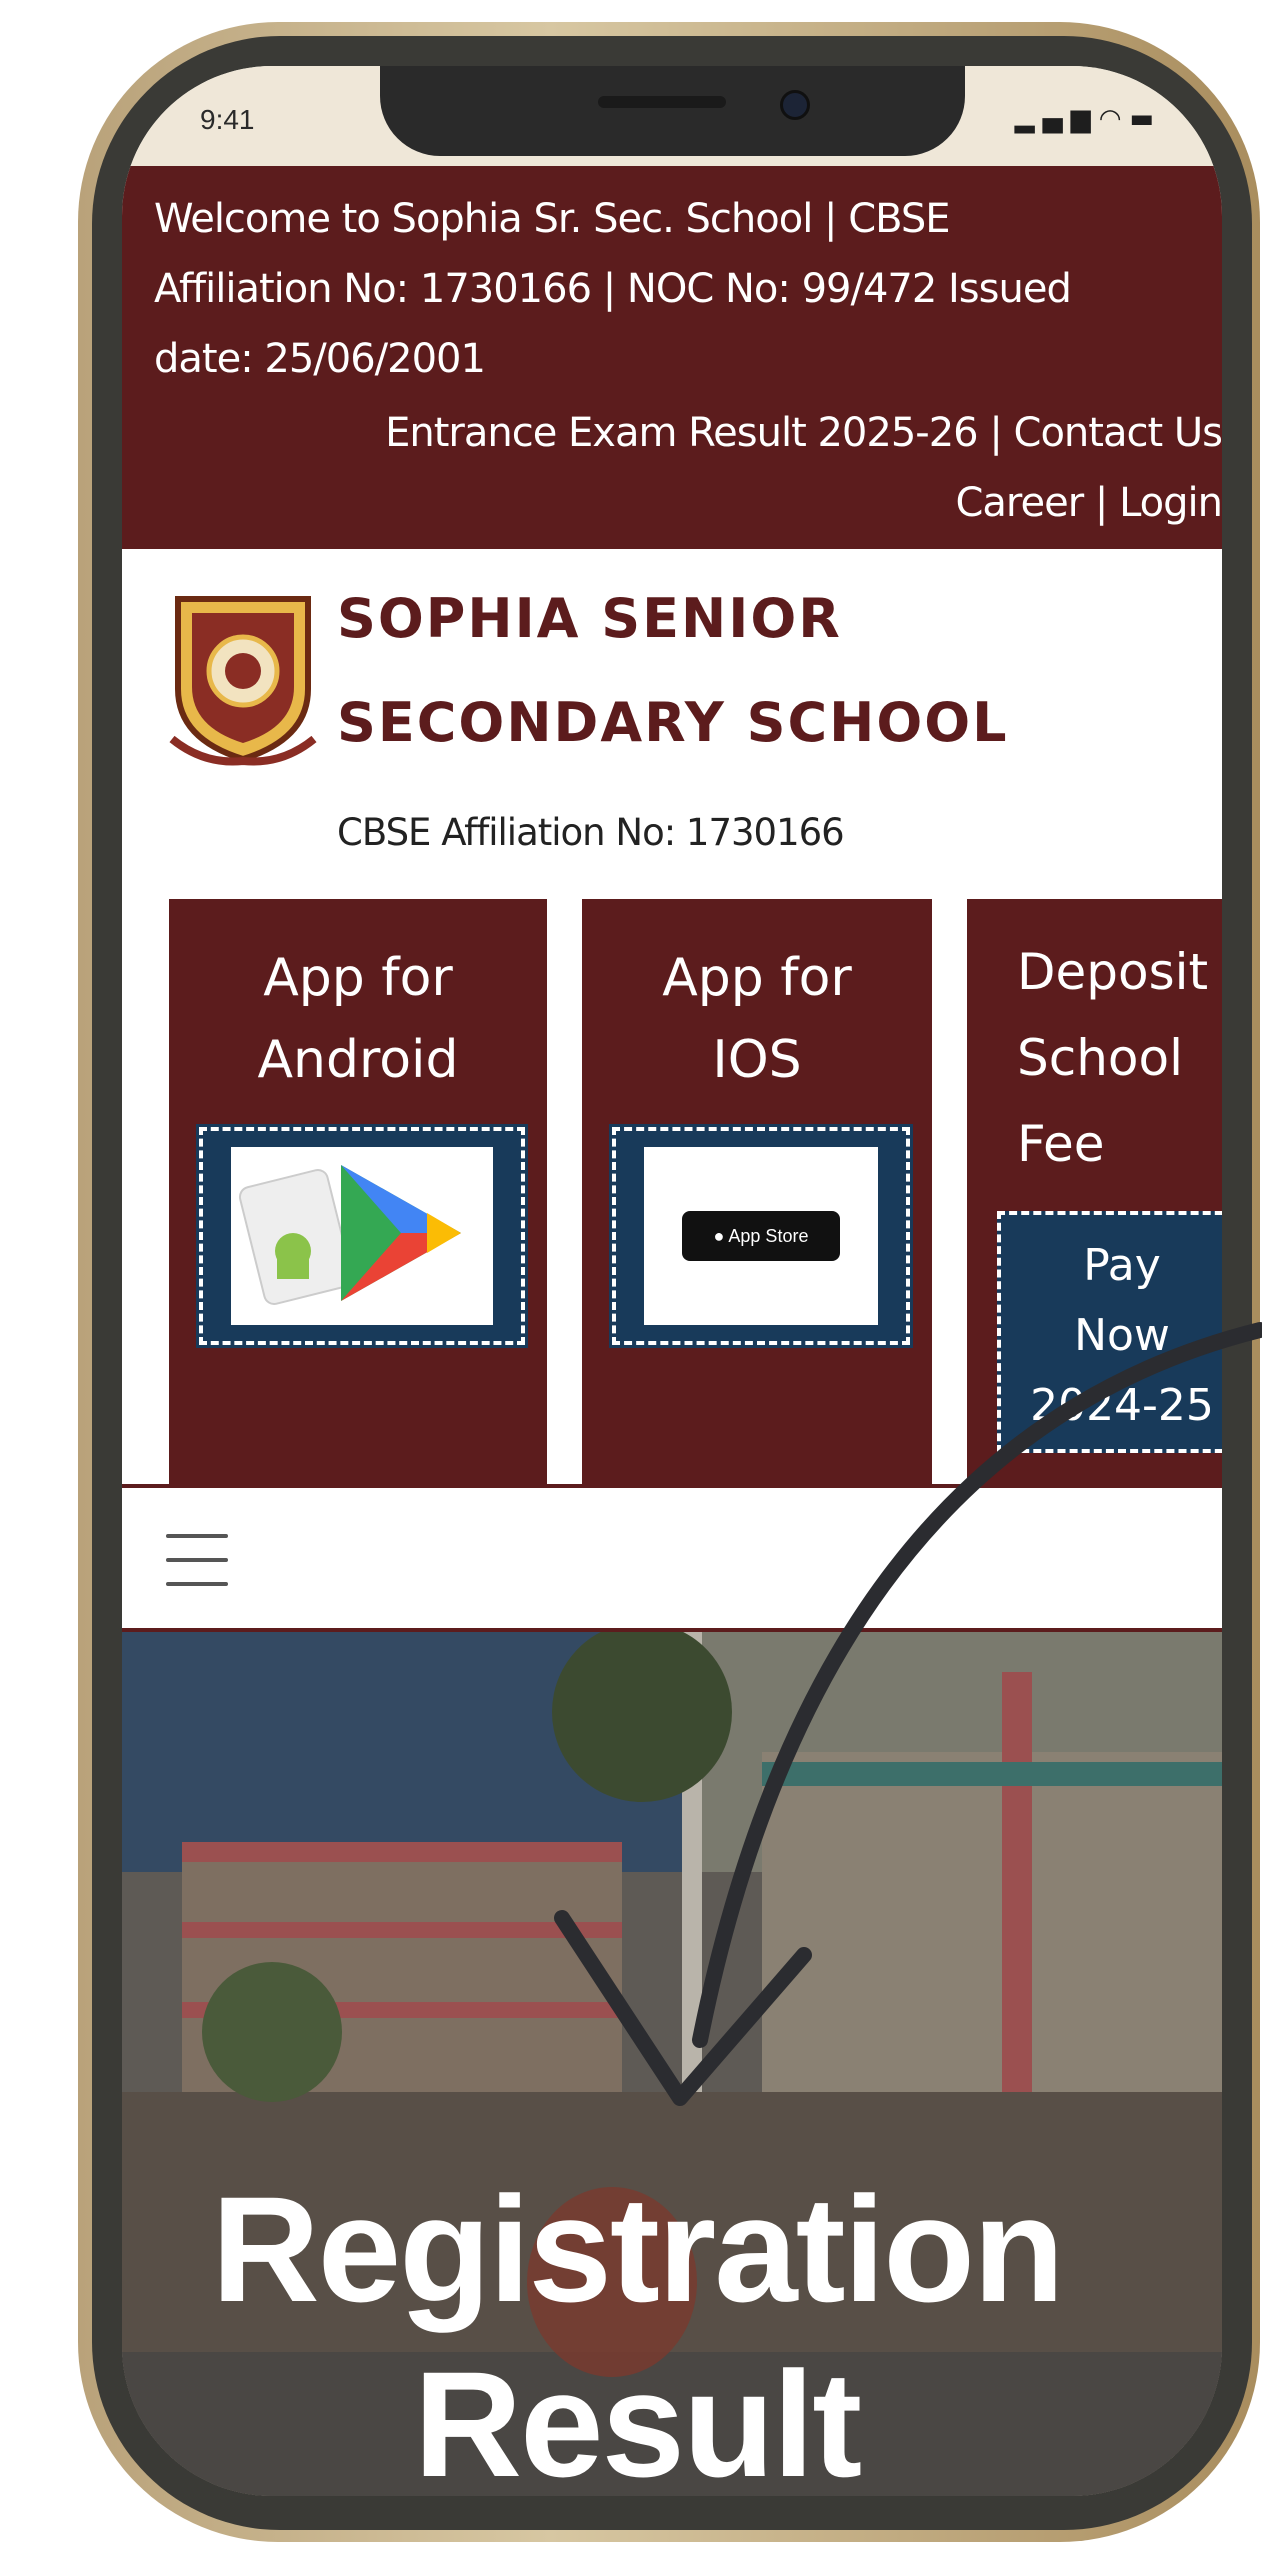 Image resolution: width=1262 pixels, height=2556 pixels. I want to click on school-name: SOPHIA SENIOR SECONDARY SCHOOL, so click(673, 670).